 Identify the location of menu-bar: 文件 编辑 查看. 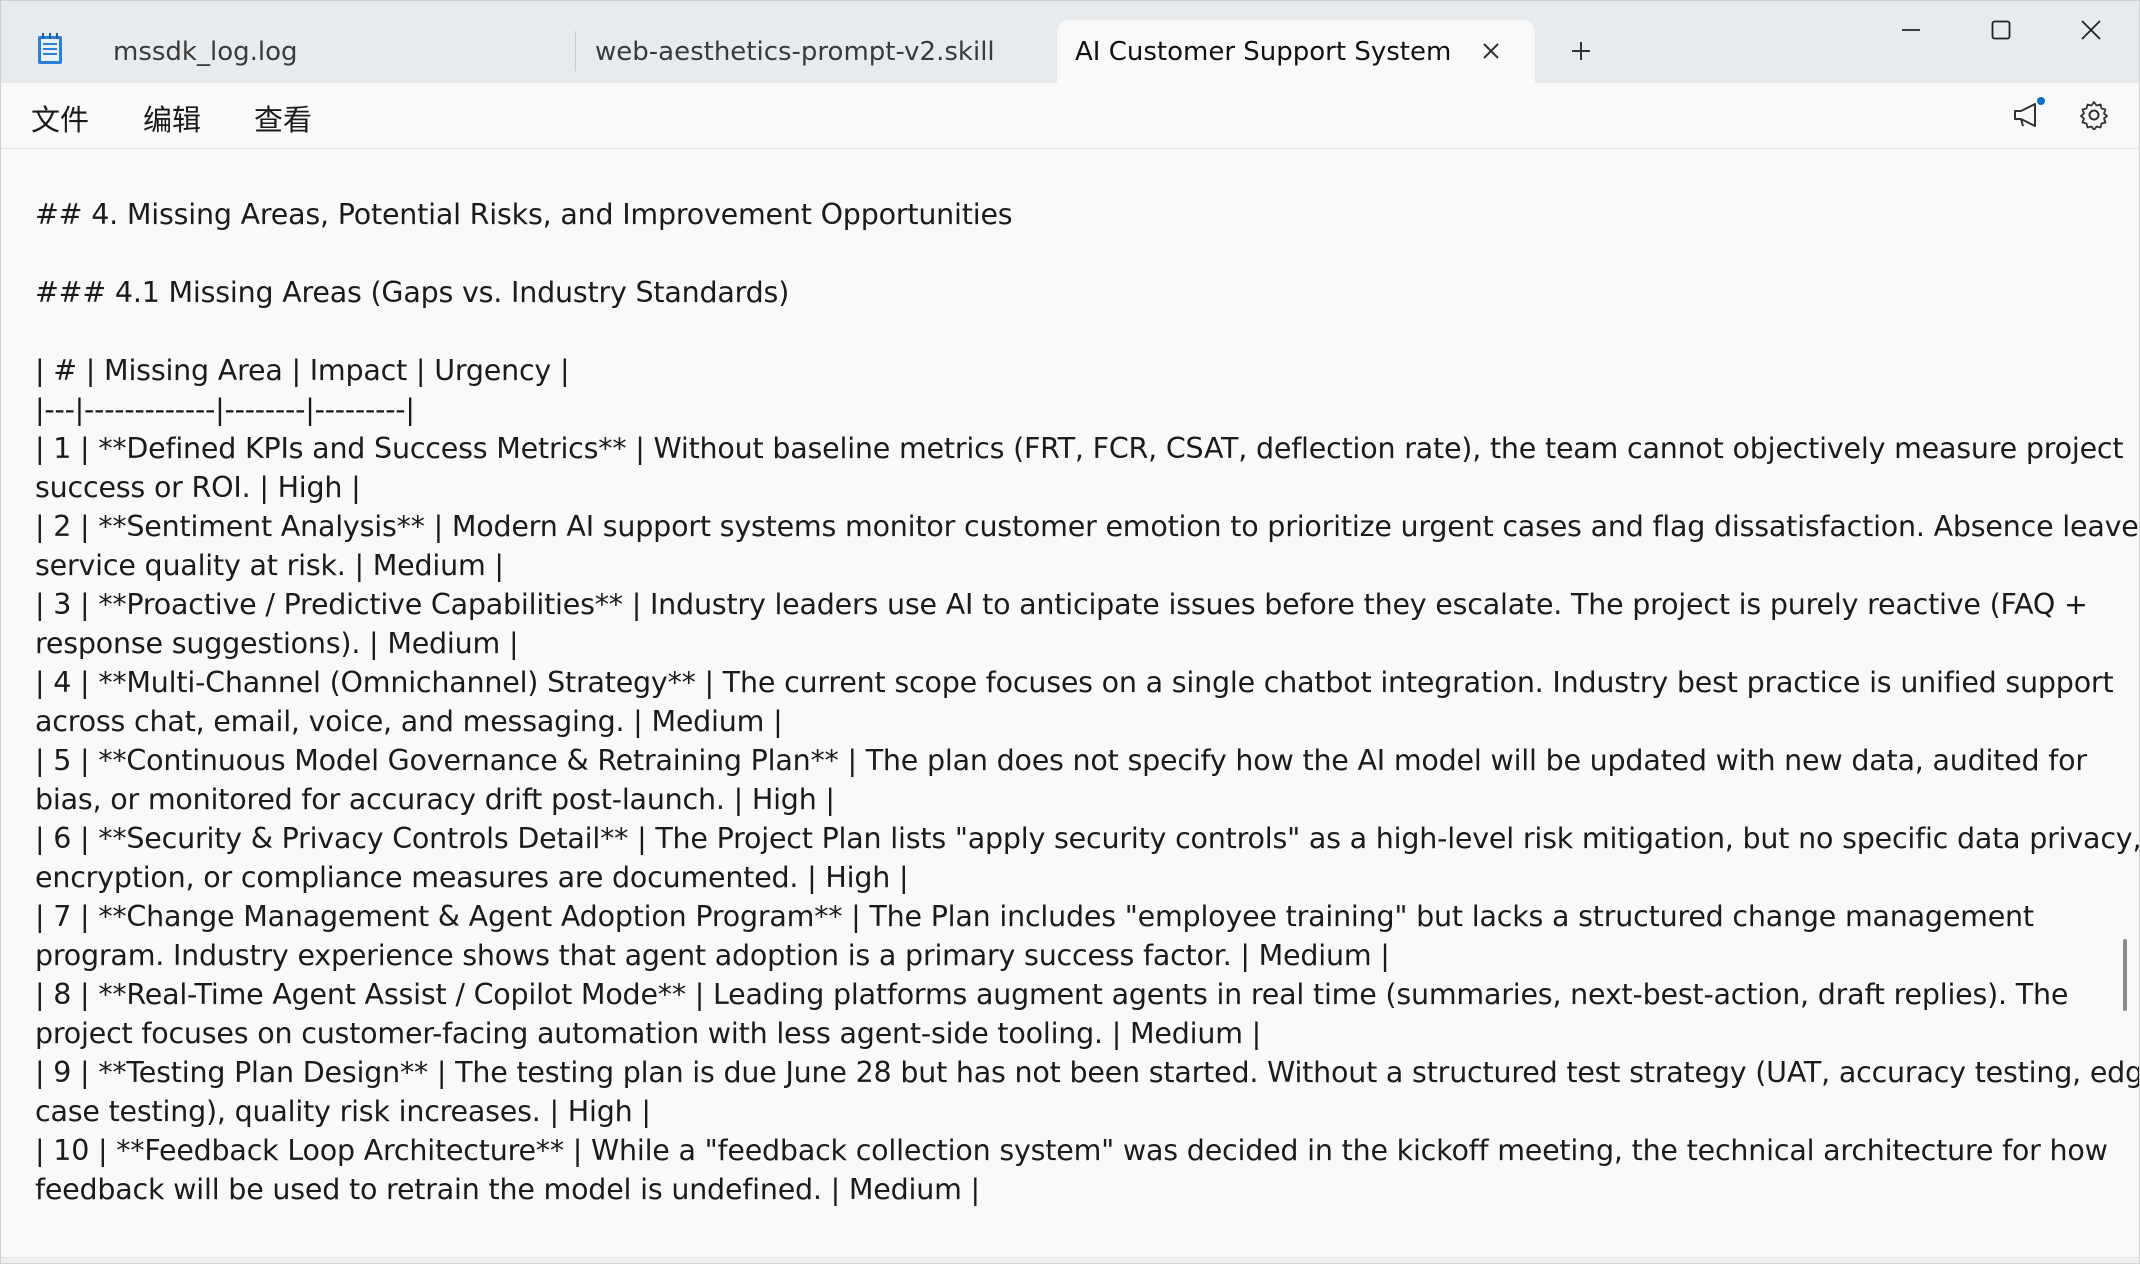
(1070, 116).